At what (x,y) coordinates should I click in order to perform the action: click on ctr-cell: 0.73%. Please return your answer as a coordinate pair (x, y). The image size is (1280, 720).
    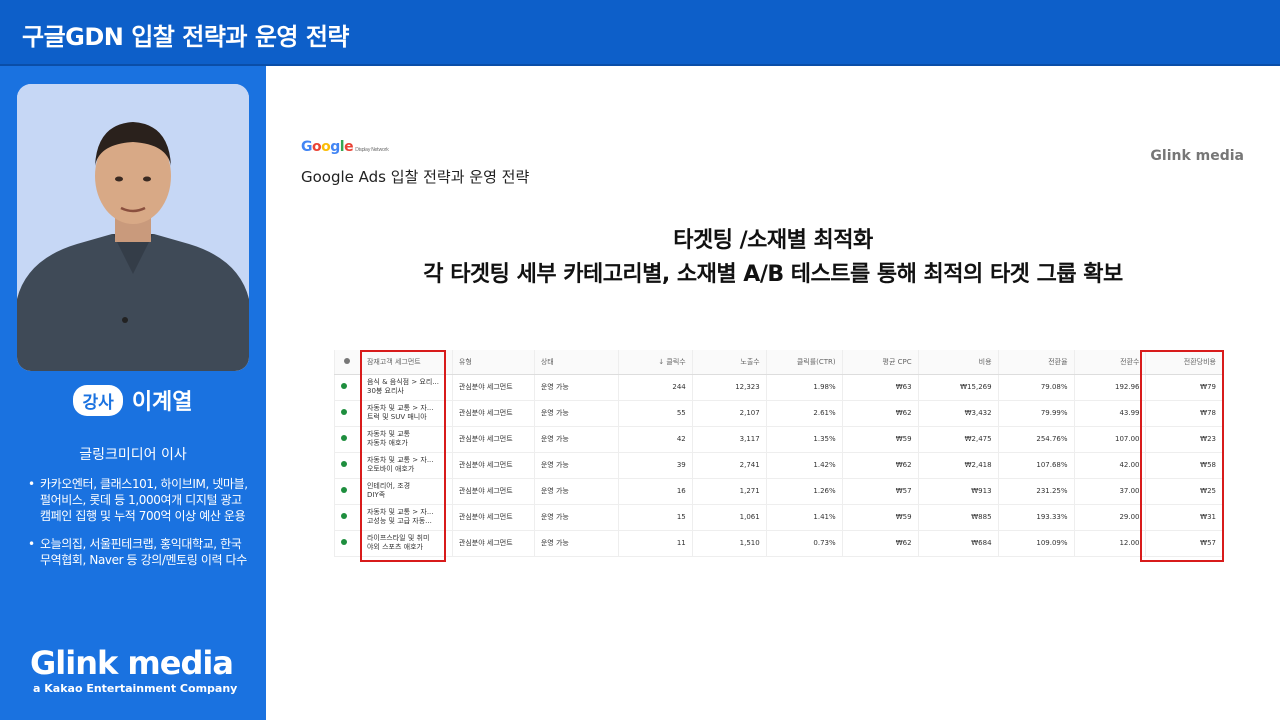
    Looking at the image, I should click on (804, 543).